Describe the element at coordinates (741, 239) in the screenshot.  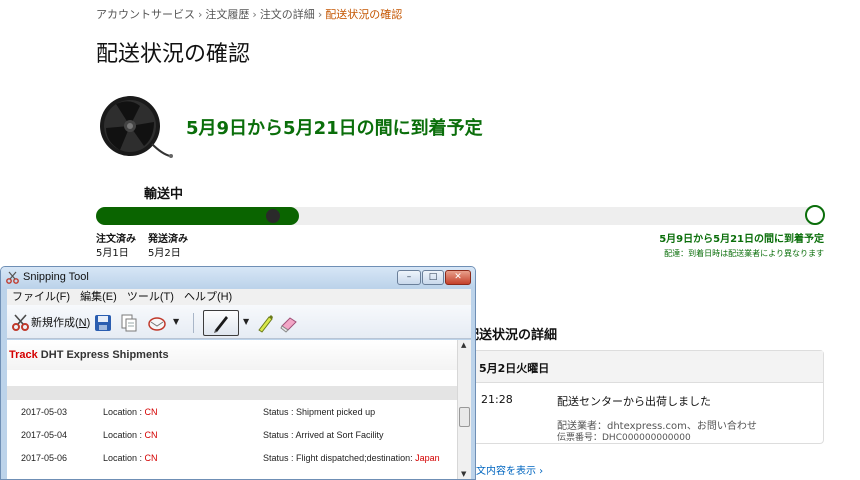
I see `step-eta-label: 5月9日から5月21日の間に到着予定` at that location.